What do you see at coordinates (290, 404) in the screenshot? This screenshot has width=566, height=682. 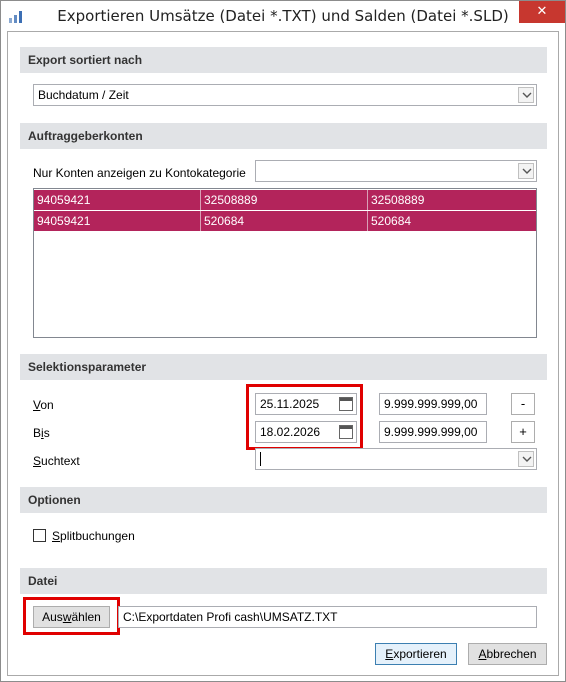 I see `from-date-value: 25.11.2025` at bounding box center [290, 404].